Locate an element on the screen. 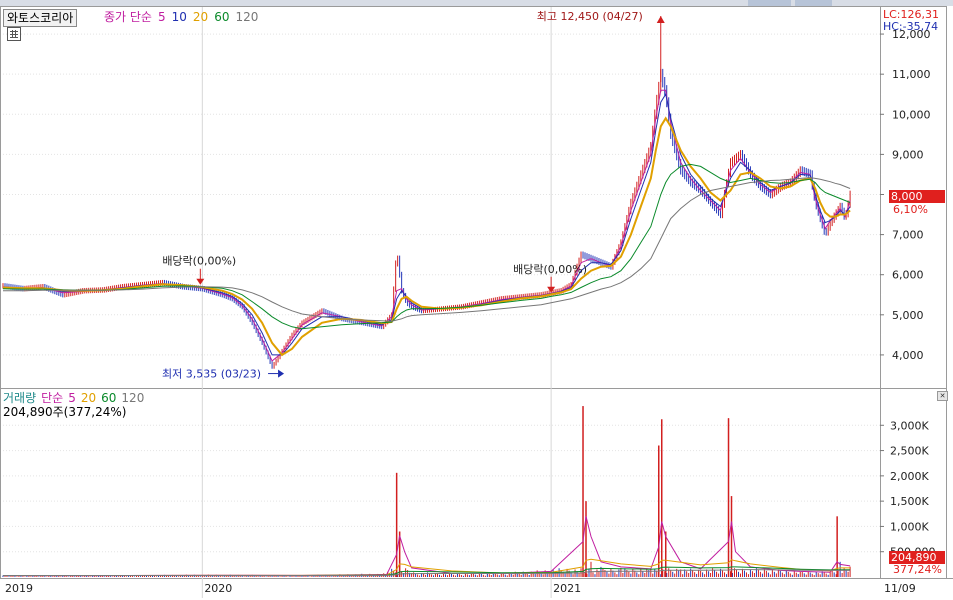  x-axis-label: 2020 is located at coordinates (218, 588).